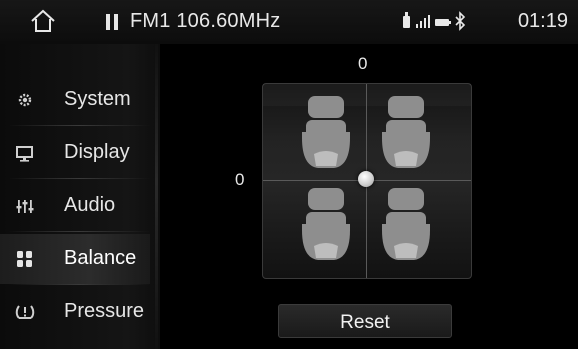 This screenshot has height=349, width=578. Describe the element at coordinates (25, 153) in the screenshot. I see `monitor-icon` at that location.